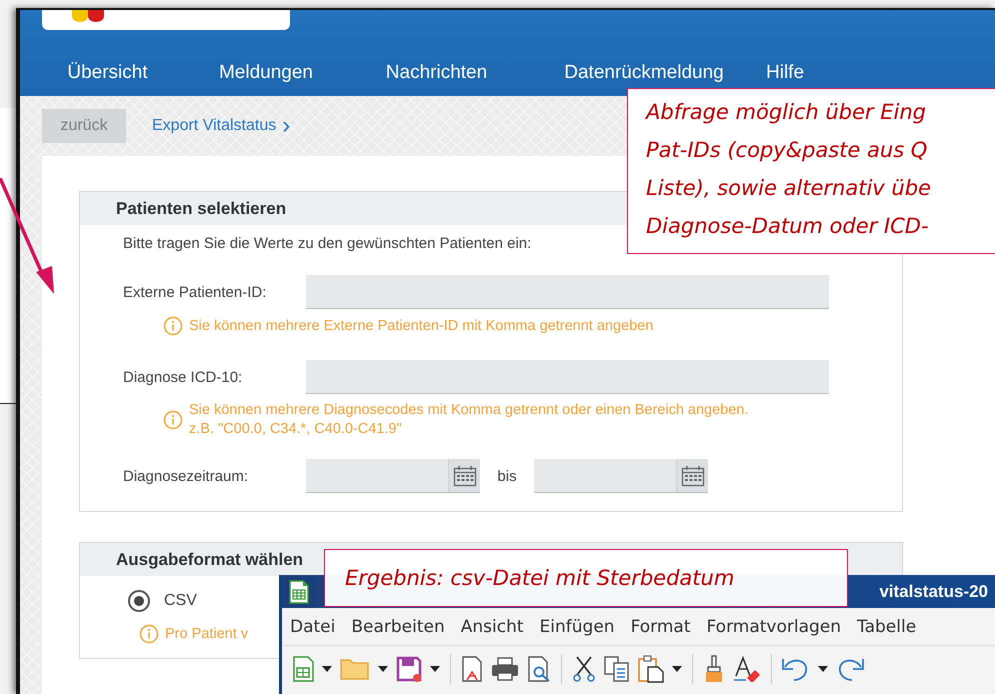 The width and height of the screenshot is (995, 694). I want to click on copy-icon, so click(617, 669).